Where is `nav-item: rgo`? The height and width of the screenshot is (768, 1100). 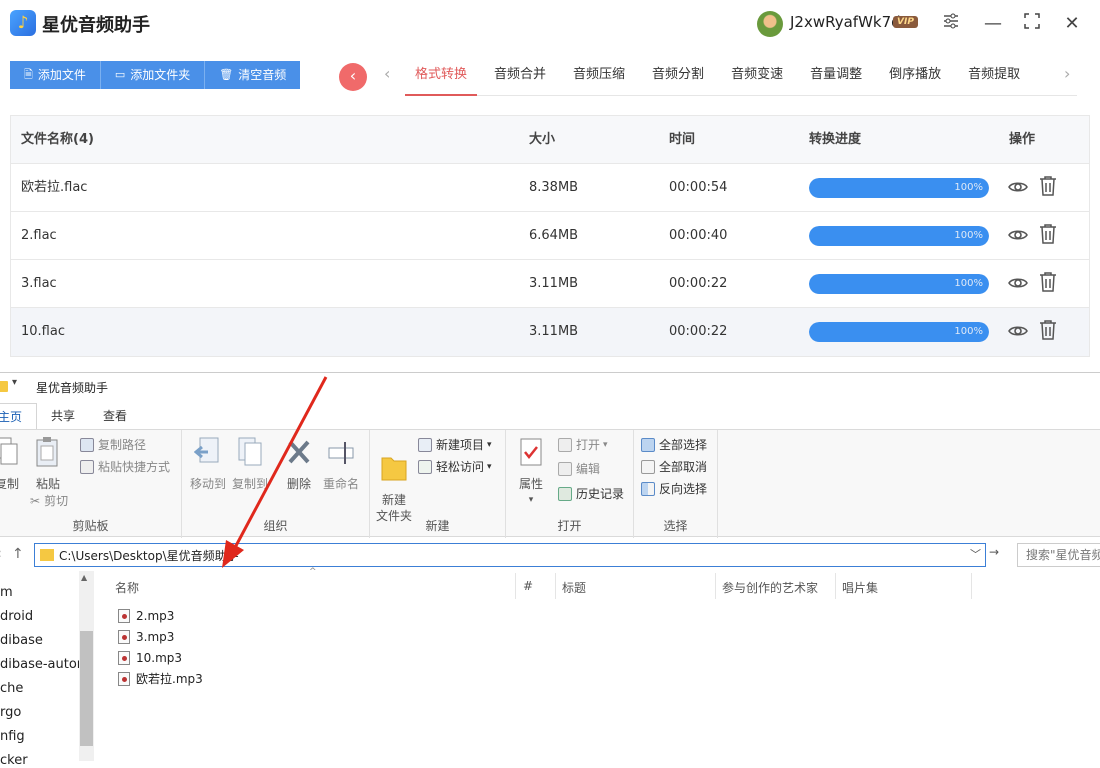
nav-item: rgo is located at coordinates (10, 712).